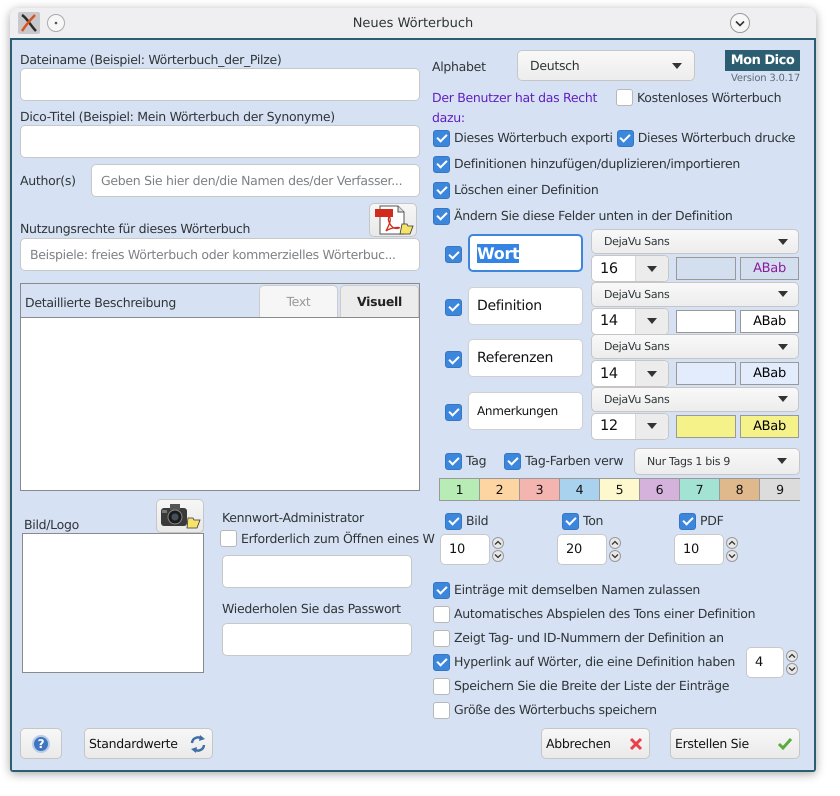 This screenshot has height=796, width=840. What do you see at coordinates (762, 60) in the screenshot?
I see `app-logo: Mon Dico` at bounding box center [762, 60].